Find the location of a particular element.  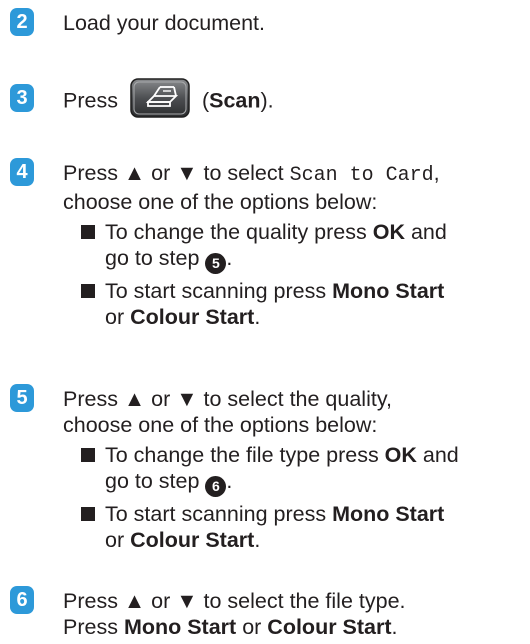

step-4-line-1: Press ▲ or ▼ to select Scan to Card, is located at coordinates (295, 174).